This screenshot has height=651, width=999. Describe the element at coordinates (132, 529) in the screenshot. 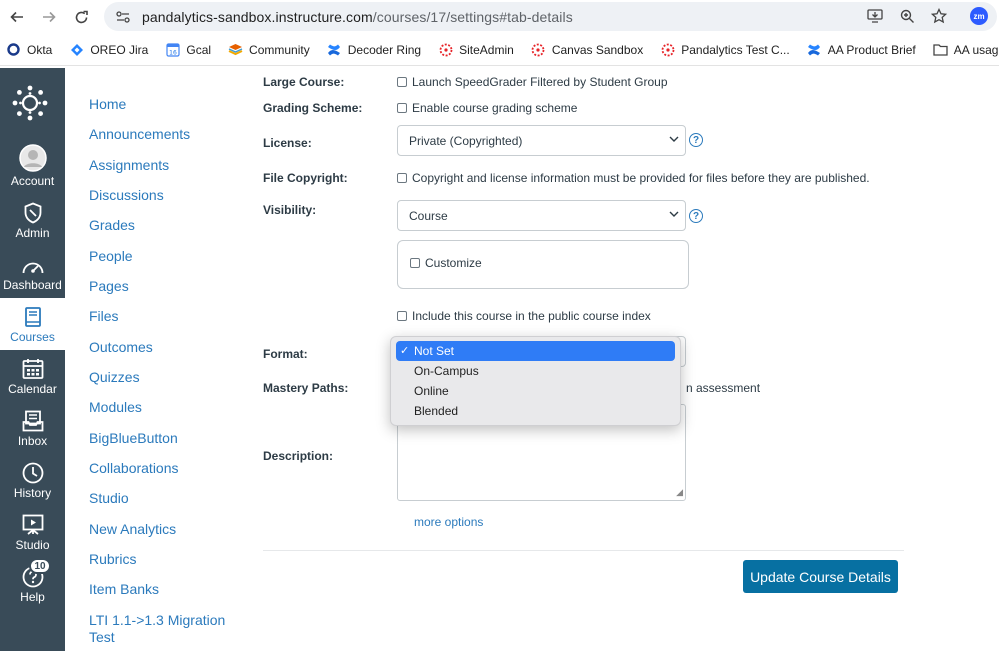

I see `course-nav-new-analytics: New Analytics` at that location.